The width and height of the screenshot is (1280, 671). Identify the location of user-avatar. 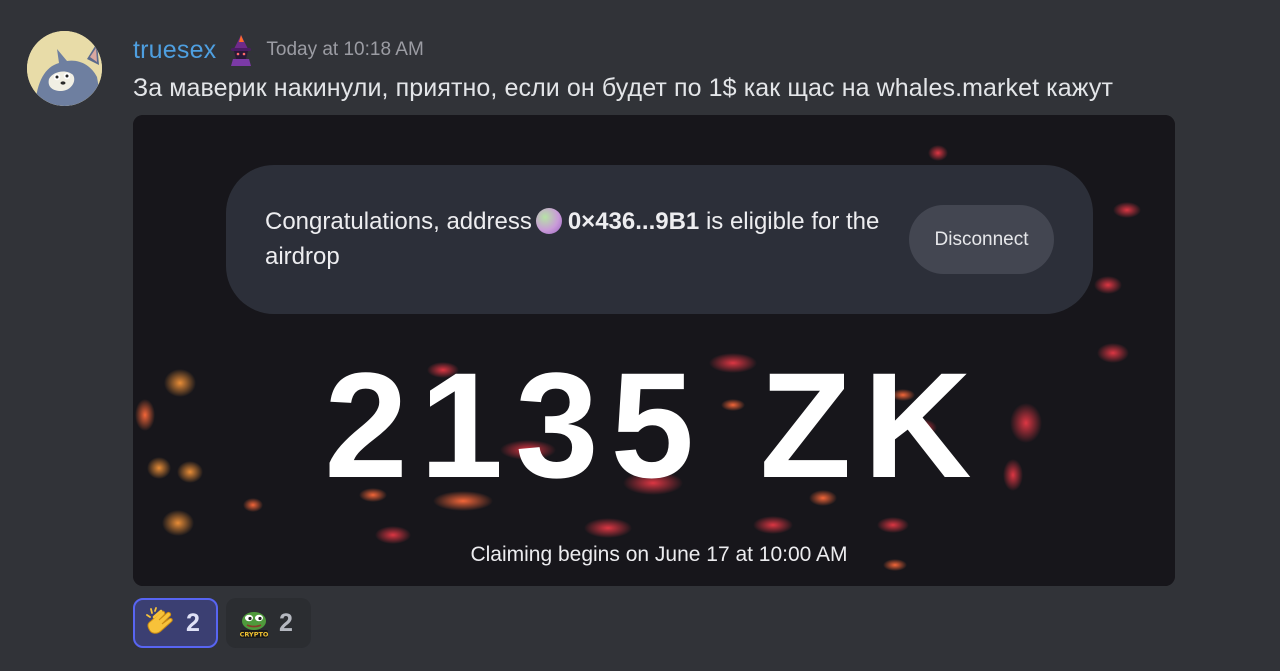
(64, 68).